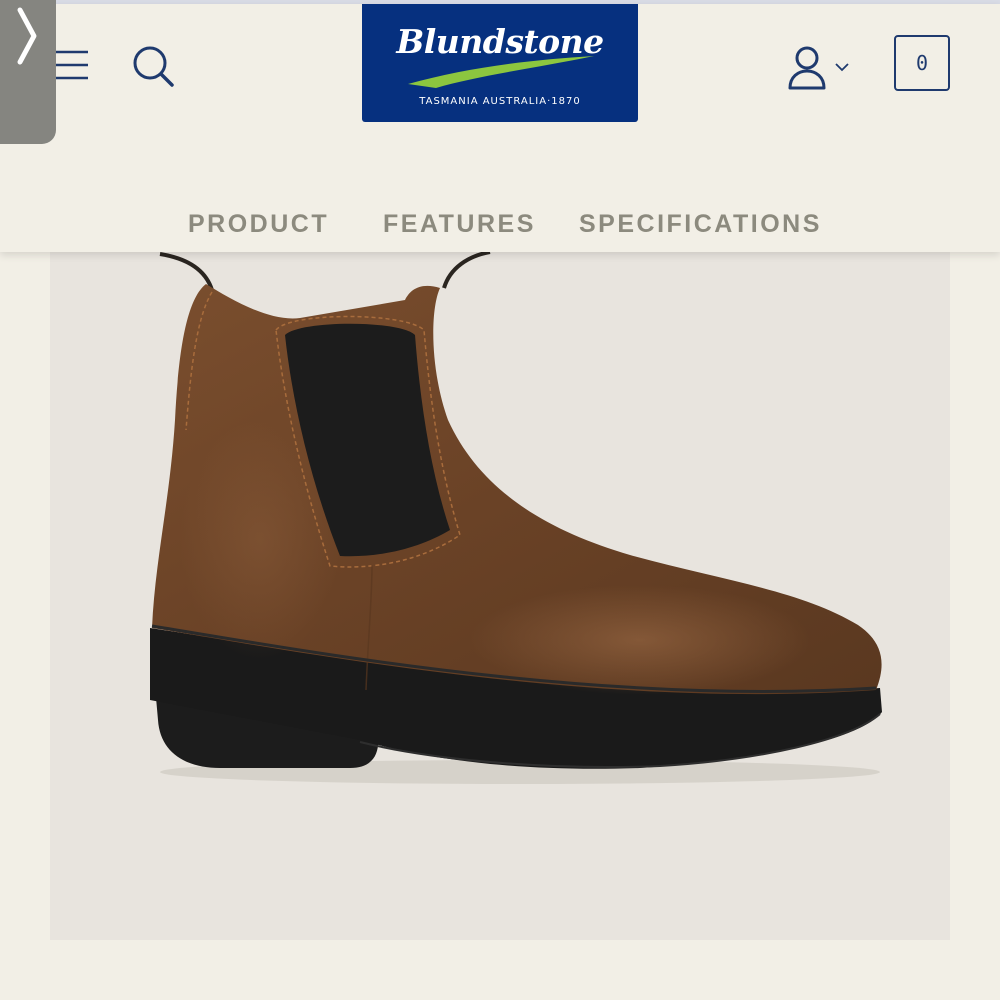 Image resolution: width=1000 pixels, height=1000 pixels. What do you see at coordinates (501, 72) in the screenshot?
I see `logo-swoosh` at bounding box center [501, 72].